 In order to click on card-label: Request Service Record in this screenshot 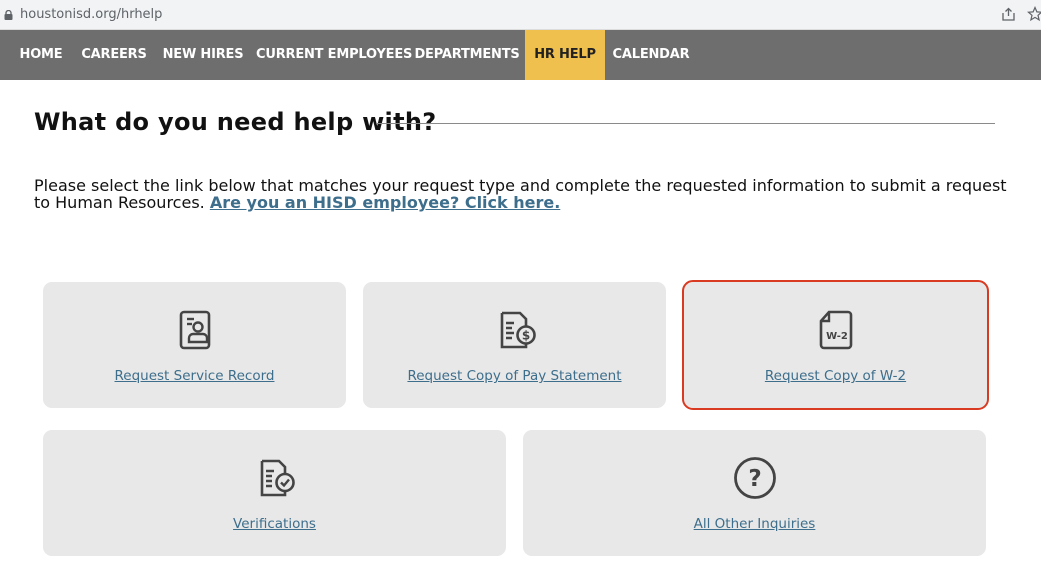, I will do `click(194, 376)`.